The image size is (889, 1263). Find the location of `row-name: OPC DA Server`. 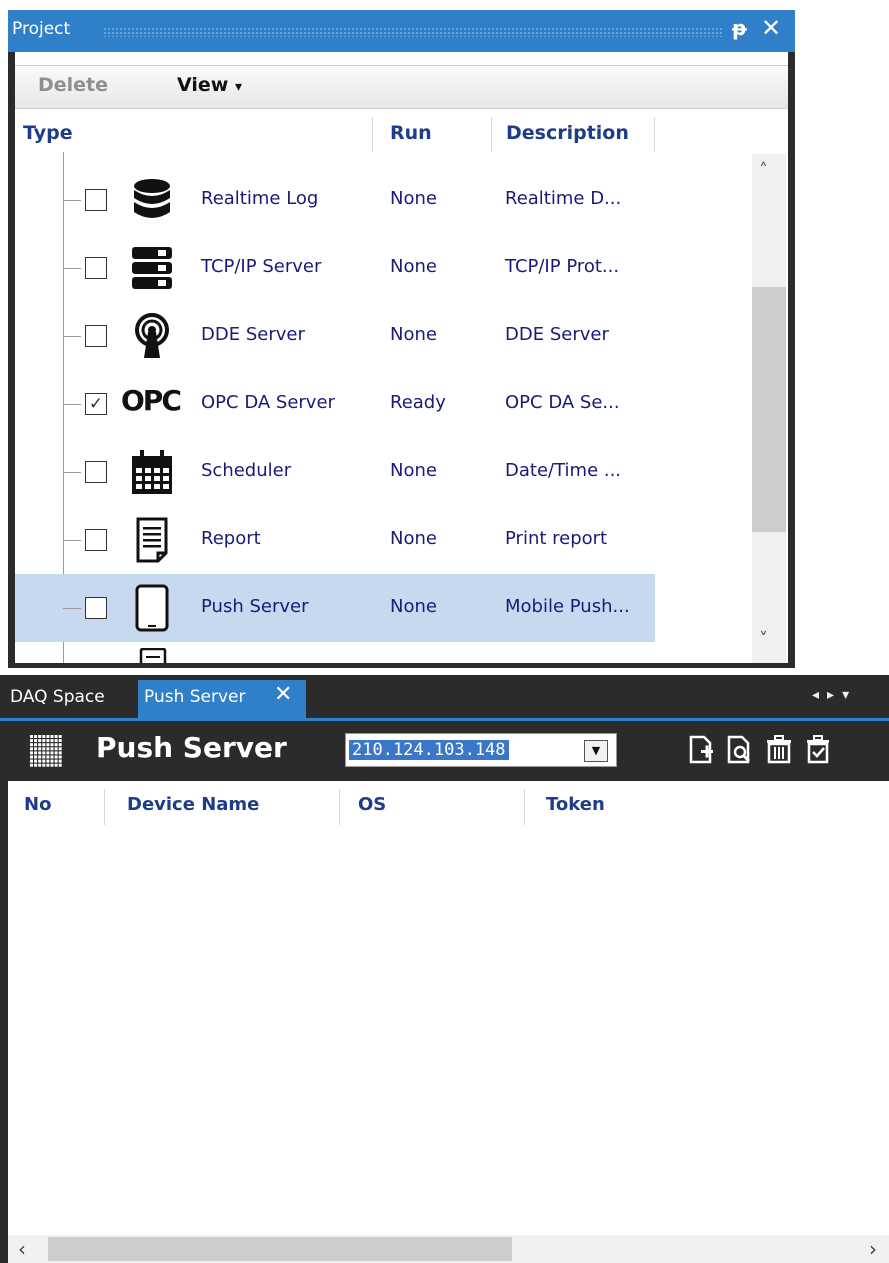

row-name: OPC DA Server is located at coordinates (268, 402).